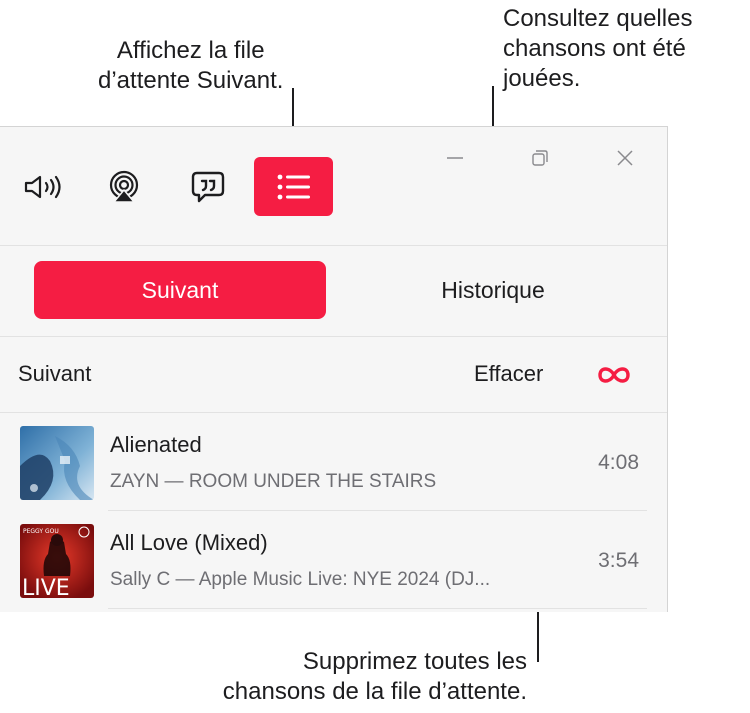 The image size is (750, 713). I want to click on list-icon, so click(293, 186).